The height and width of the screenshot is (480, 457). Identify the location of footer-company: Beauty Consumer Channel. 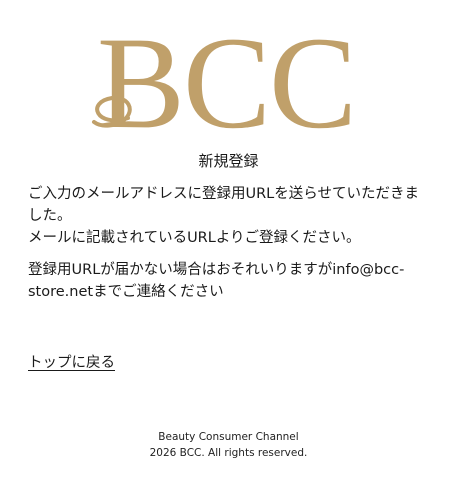
(228, 437).